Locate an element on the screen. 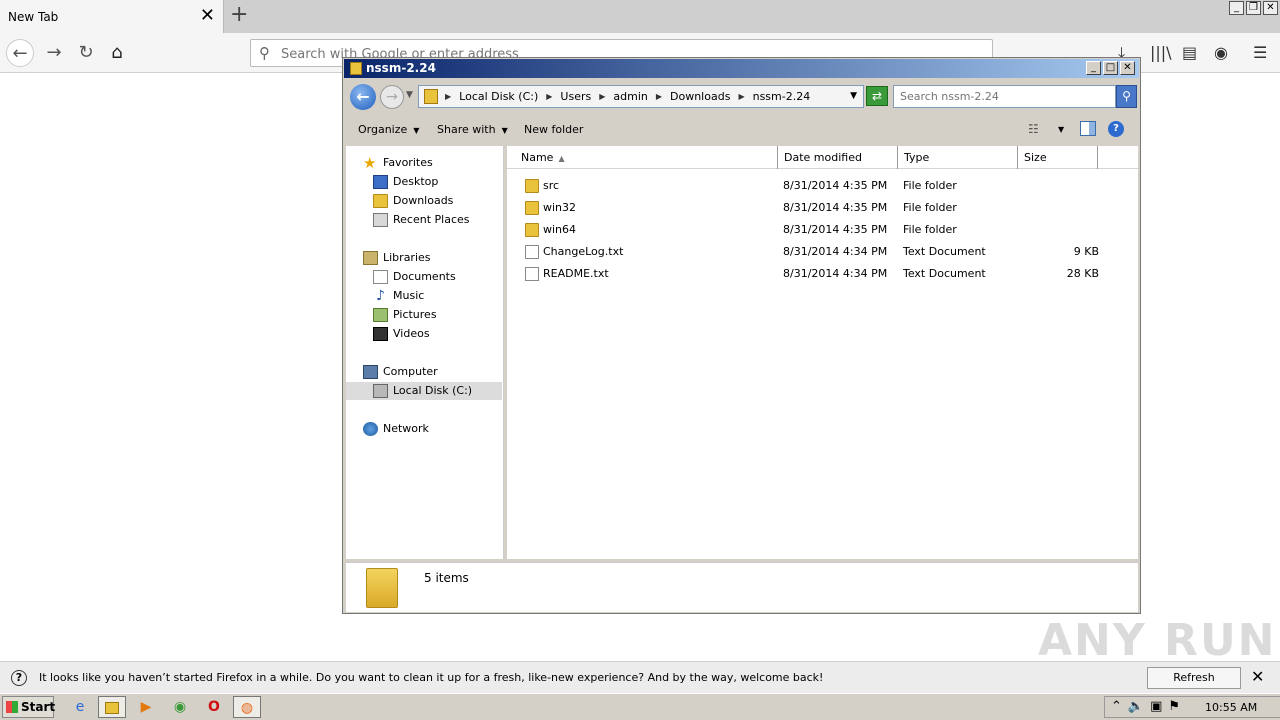 The image size is (1280, 720). nav-item-label: Desktop is located at coordinates (416, 181).